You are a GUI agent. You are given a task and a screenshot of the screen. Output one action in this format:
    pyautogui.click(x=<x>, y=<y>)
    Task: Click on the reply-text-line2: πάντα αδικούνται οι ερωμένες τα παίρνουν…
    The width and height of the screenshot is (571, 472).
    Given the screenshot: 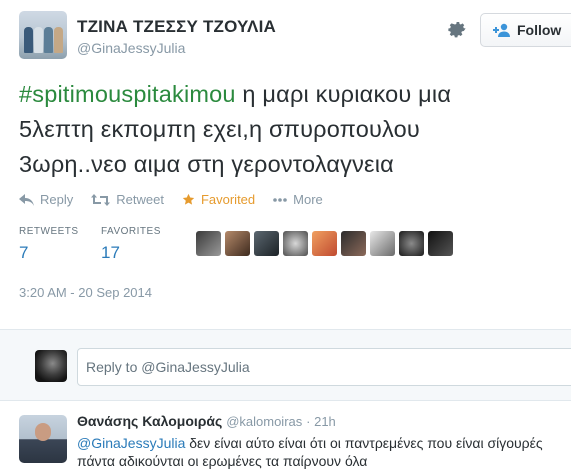 What is the action you would take?
    pyautogui.click(x=222, y=461)
    